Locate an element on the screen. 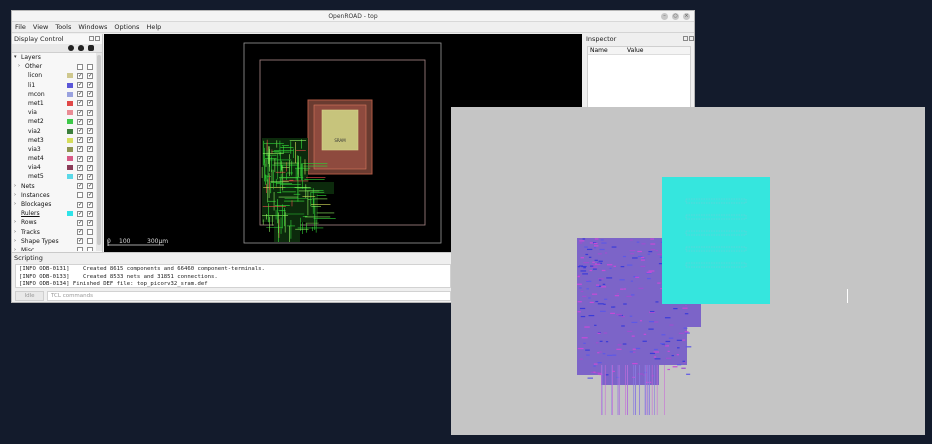 The height and width of the screenshot is (444, 932). display-row-rows: › Rows ✓ ✓ is located at coordinates (54, 222).